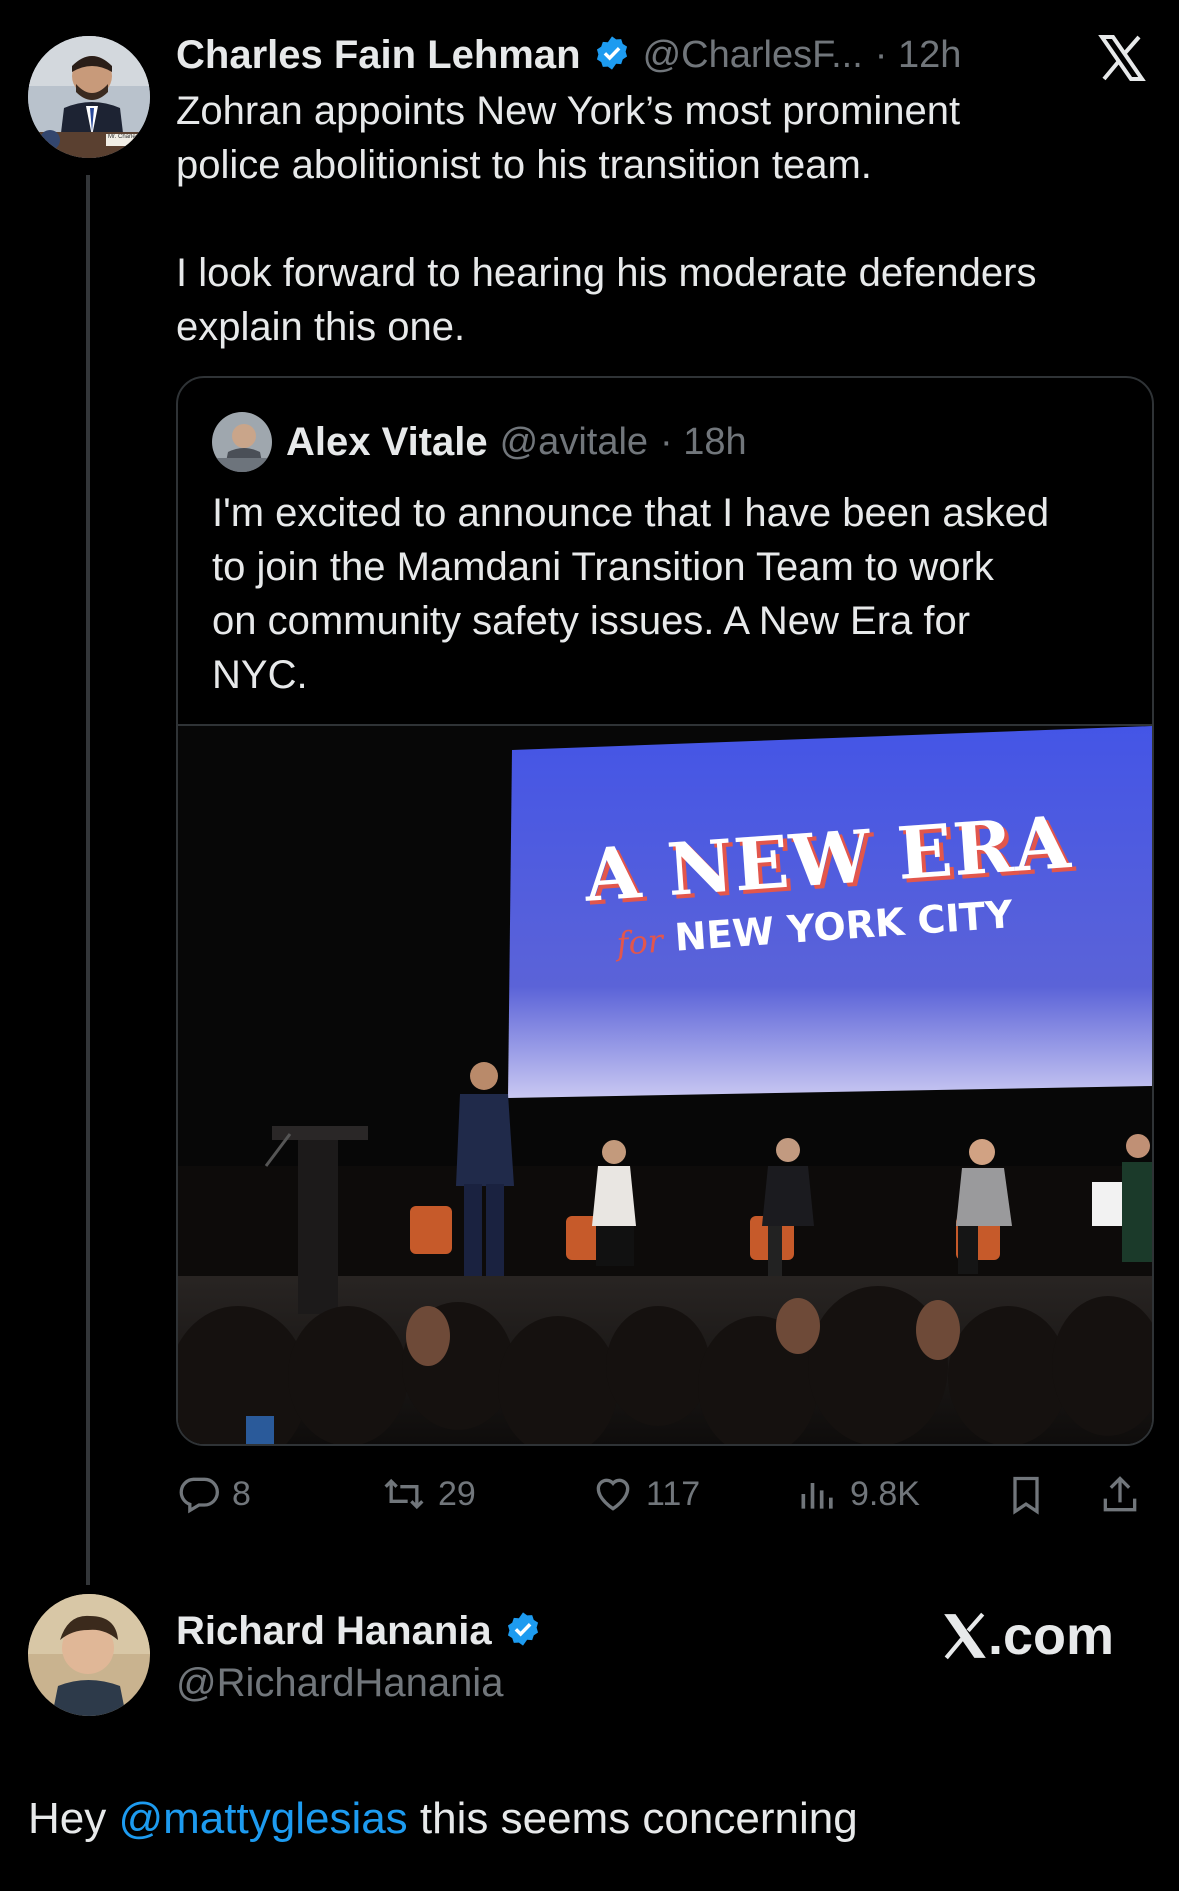 Image resolution: width=1179 pixels, height=1891 pixels. I want to click on quote-header: Alex Vitale @avitale · 18h, so click(516, 442).